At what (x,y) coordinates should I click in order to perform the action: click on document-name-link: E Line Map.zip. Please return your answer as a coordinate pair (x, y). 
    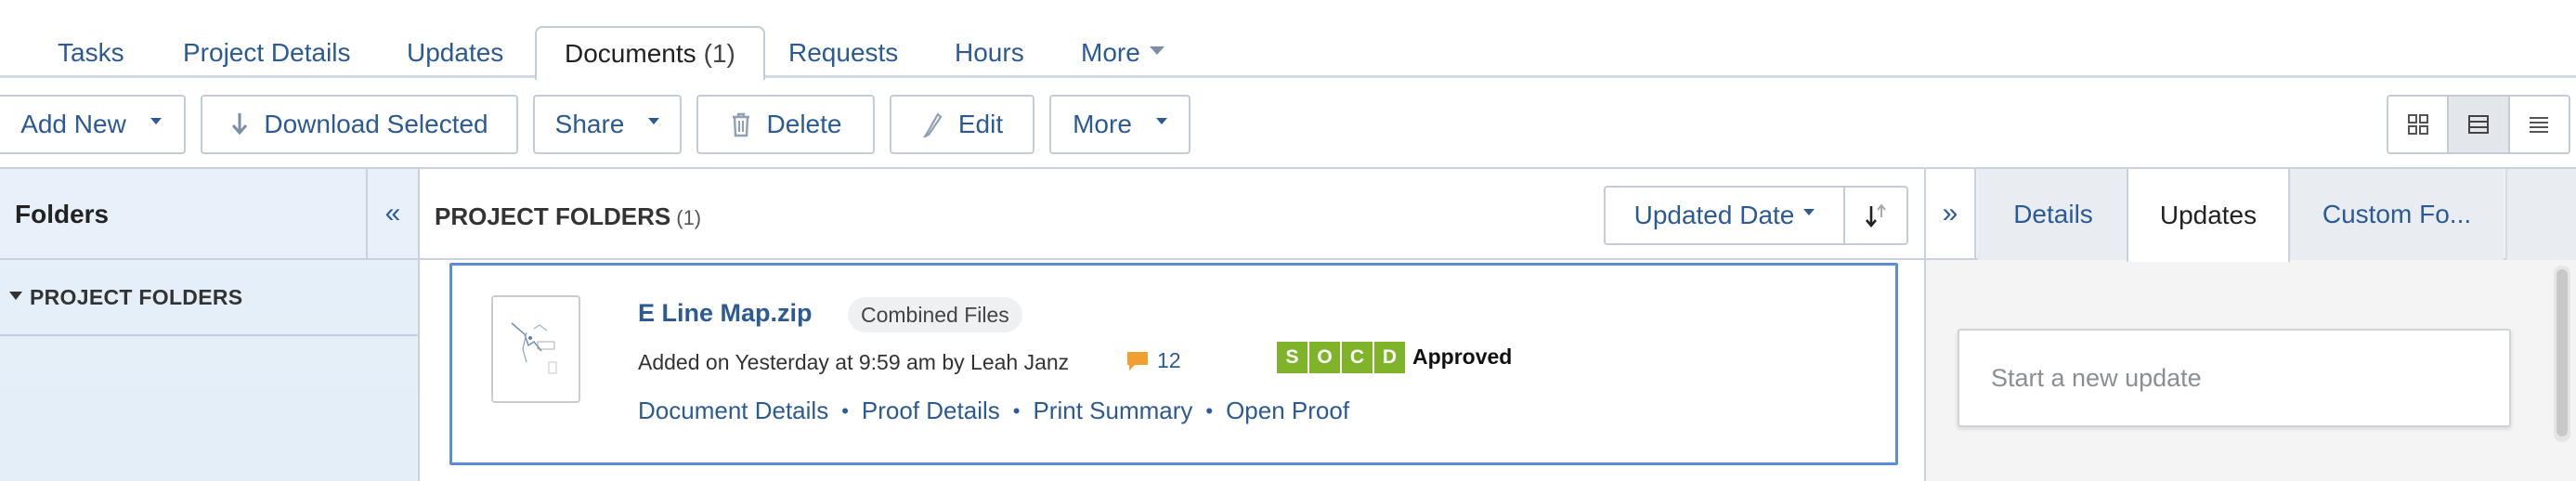
    Looking at the image, I should click on (725, 313).